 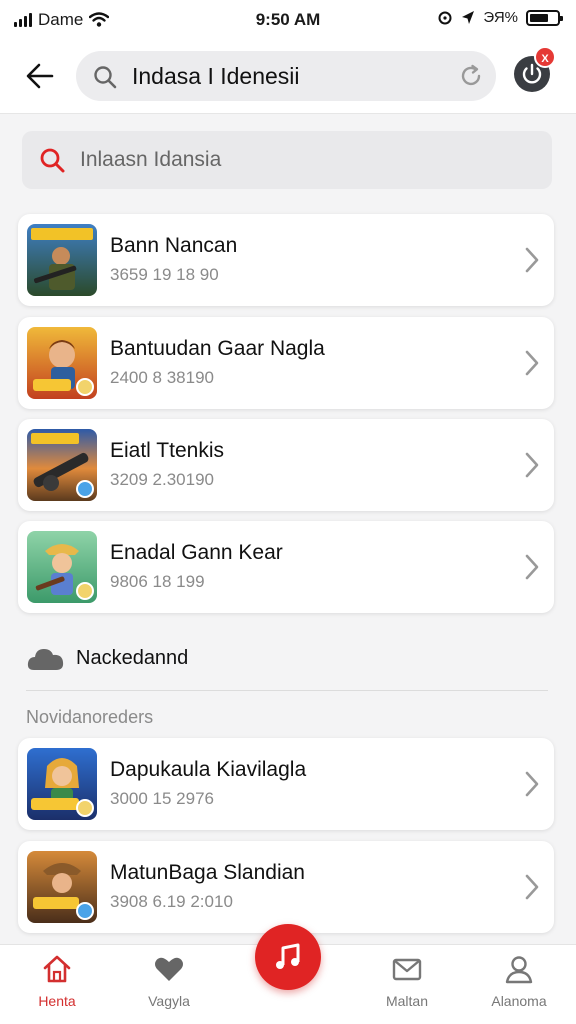 What do you see at coordinates (288, 20) in the screenshot?
I see `status-bar: Dame 9:50 AM ЭЯ%` at bounding box center [288, 20].